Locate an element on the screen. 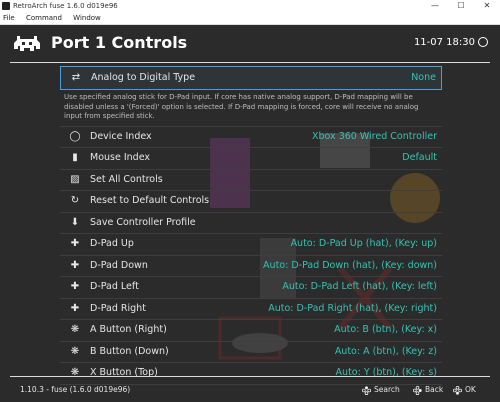 The height and width of the screenshot is (402, 500). header-divider is located at coordinates (250, 62).